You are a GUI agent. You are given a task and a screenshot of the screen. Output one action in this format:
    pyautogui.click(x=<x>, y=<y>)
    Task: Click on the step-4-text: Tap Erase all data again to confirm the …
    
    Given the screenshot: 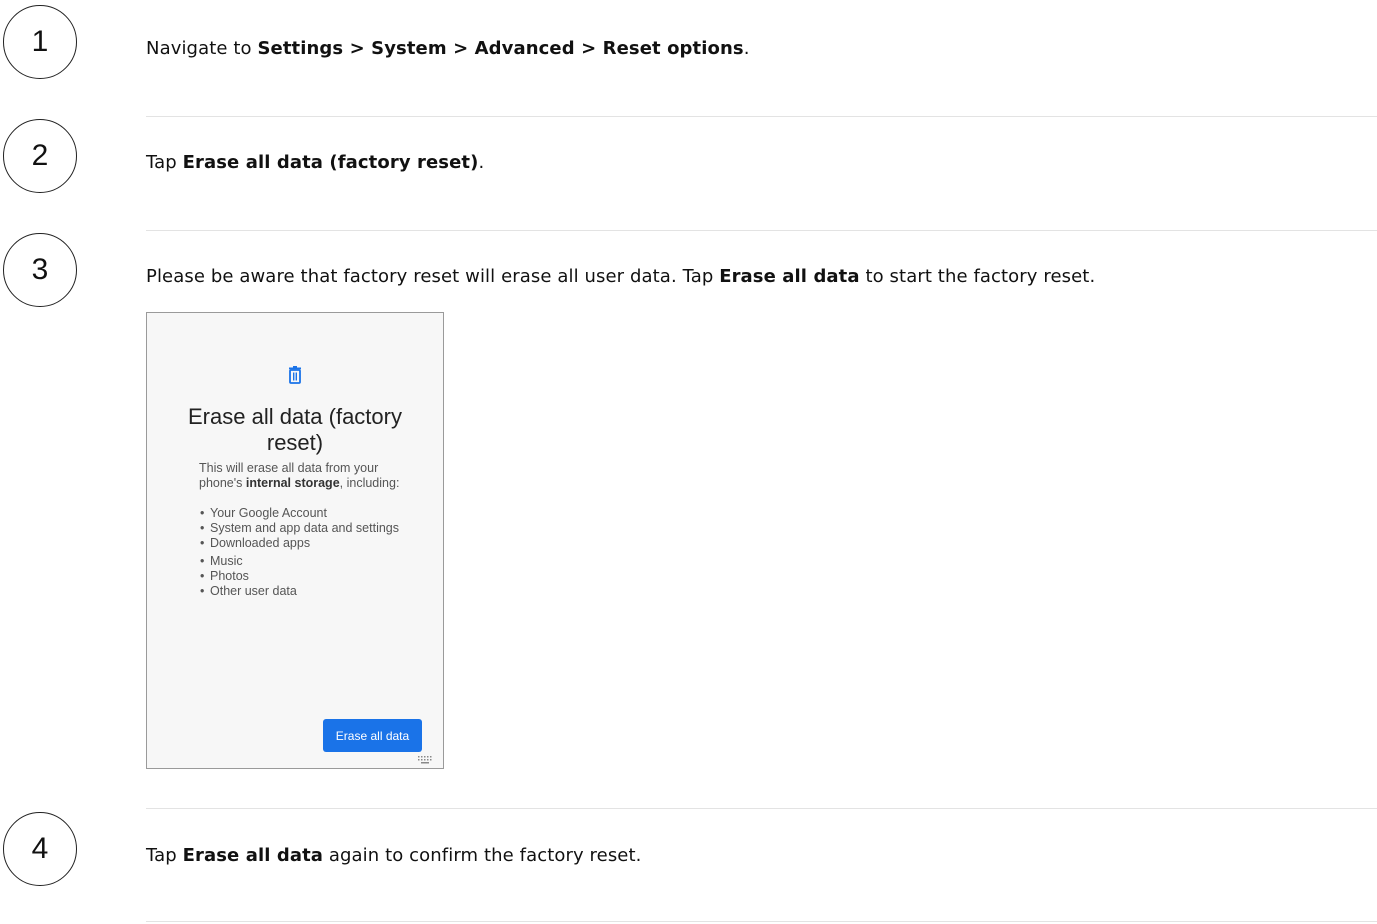 What is the action you would take?
    pyautogui.click(x=393, y=855)
    